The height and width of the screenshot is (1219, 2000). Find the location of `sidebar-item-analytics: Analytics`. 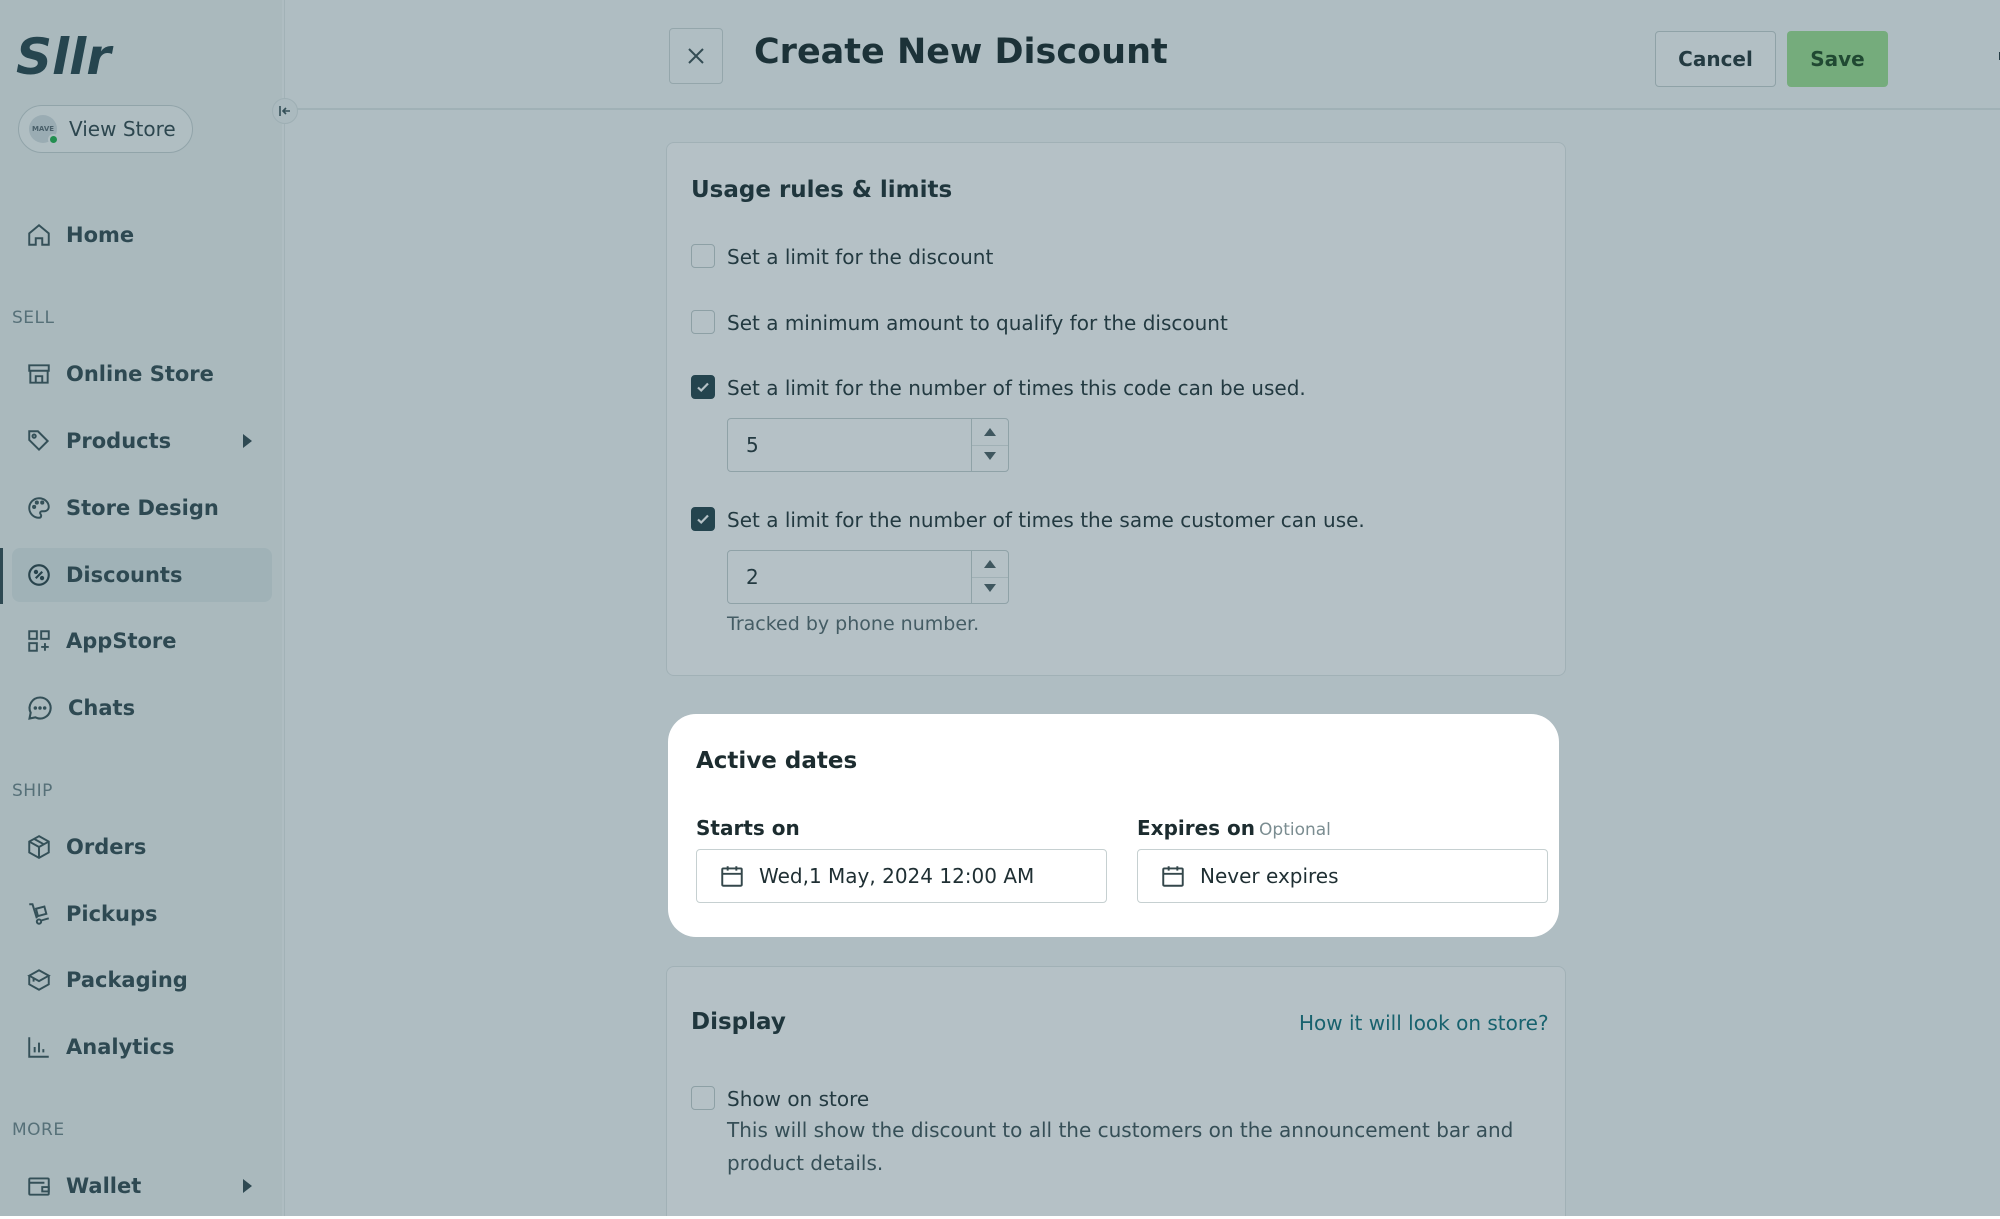

sidebar-item-analytics: Analytics is located at coordinates (142, 1047).